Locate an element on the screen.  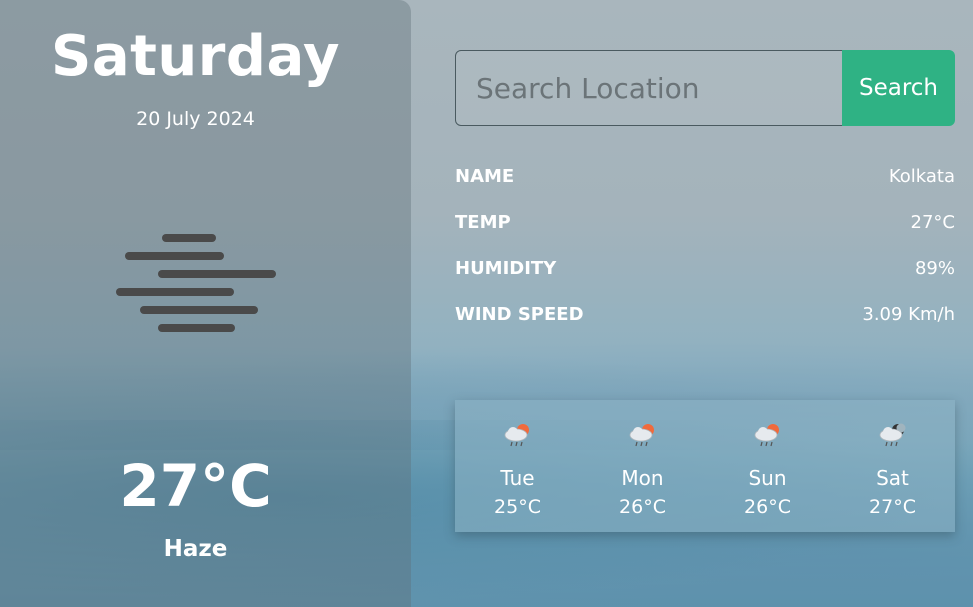
forecast-day: Sun is located at coordinates (767, 478).